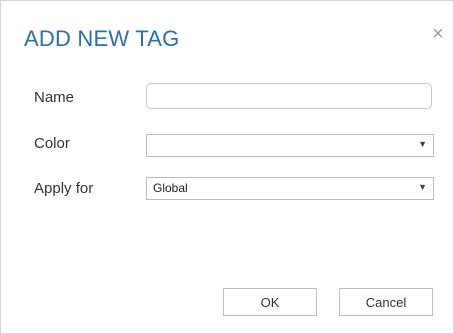 The width and height of the screenshot is (454, 334). Describe the element at coordinates (170, 188) in the screenshot. I see `apply-for-selected-value: Global` at that location.